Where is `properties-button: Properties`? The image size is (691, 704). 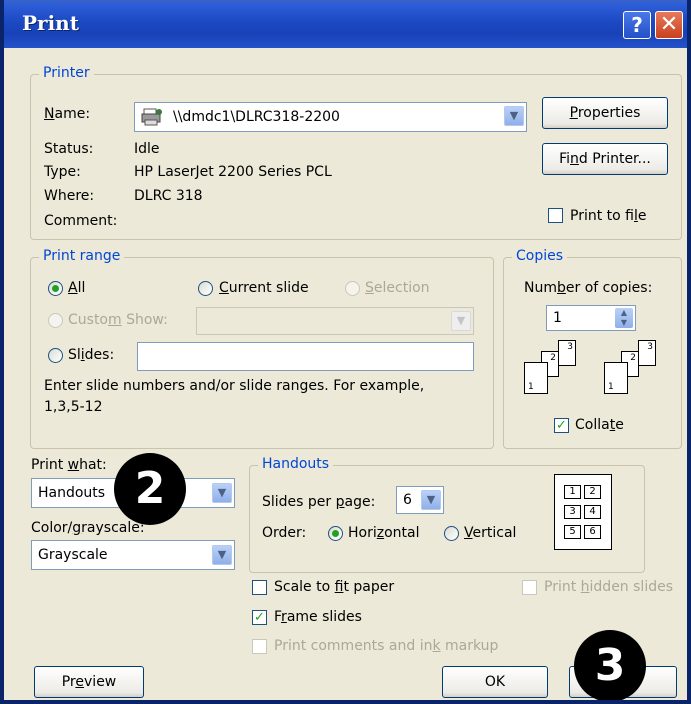
properties-button: Properties is located at coordinates (605, 113).